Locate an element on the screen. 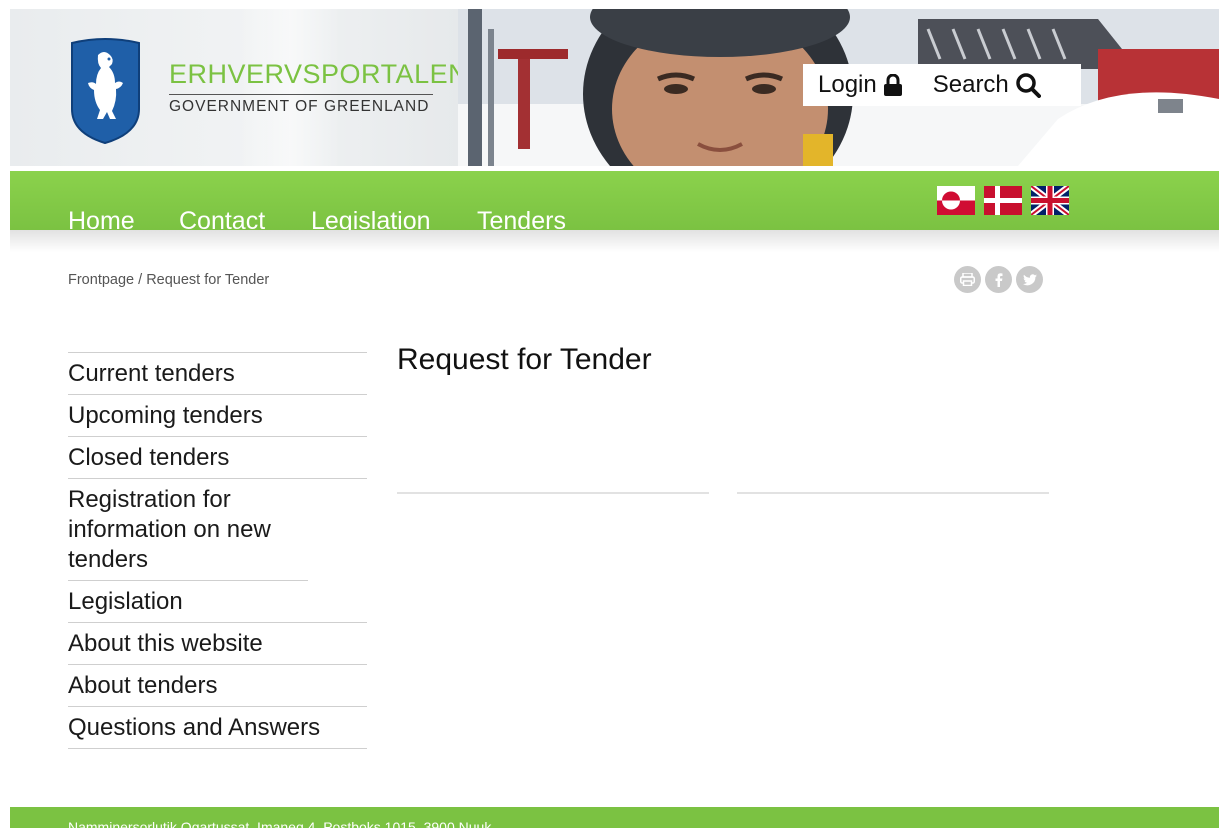  nav-item-tenders: Tenders is located at coordinates (521, 218).